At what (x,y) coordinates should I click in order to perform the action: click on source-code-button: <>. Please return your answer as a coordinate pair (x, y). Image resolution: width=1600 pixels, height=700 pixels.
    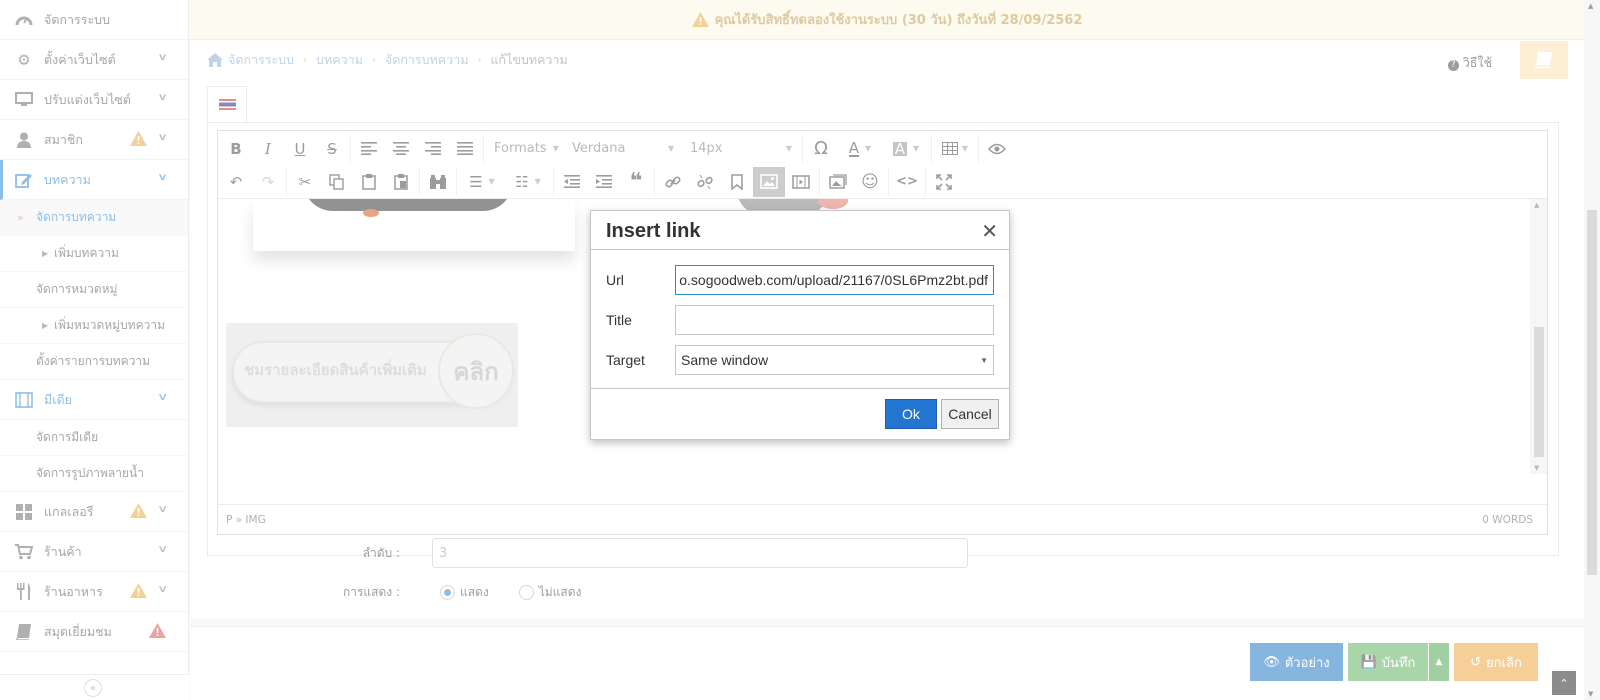
    Looking at the image, I should click on (907, 182).